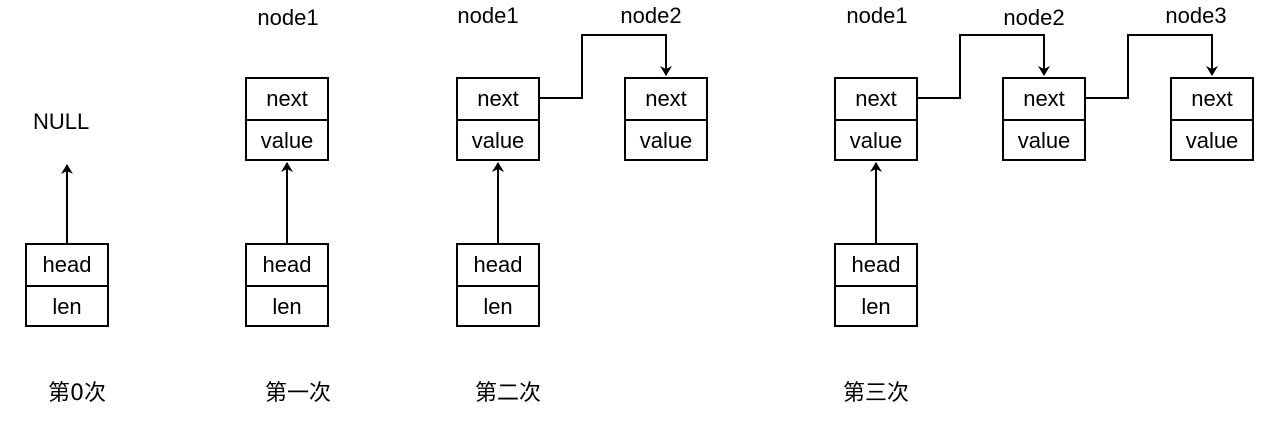  I want to click on step1-node1-box: next value, so click(287, 119).